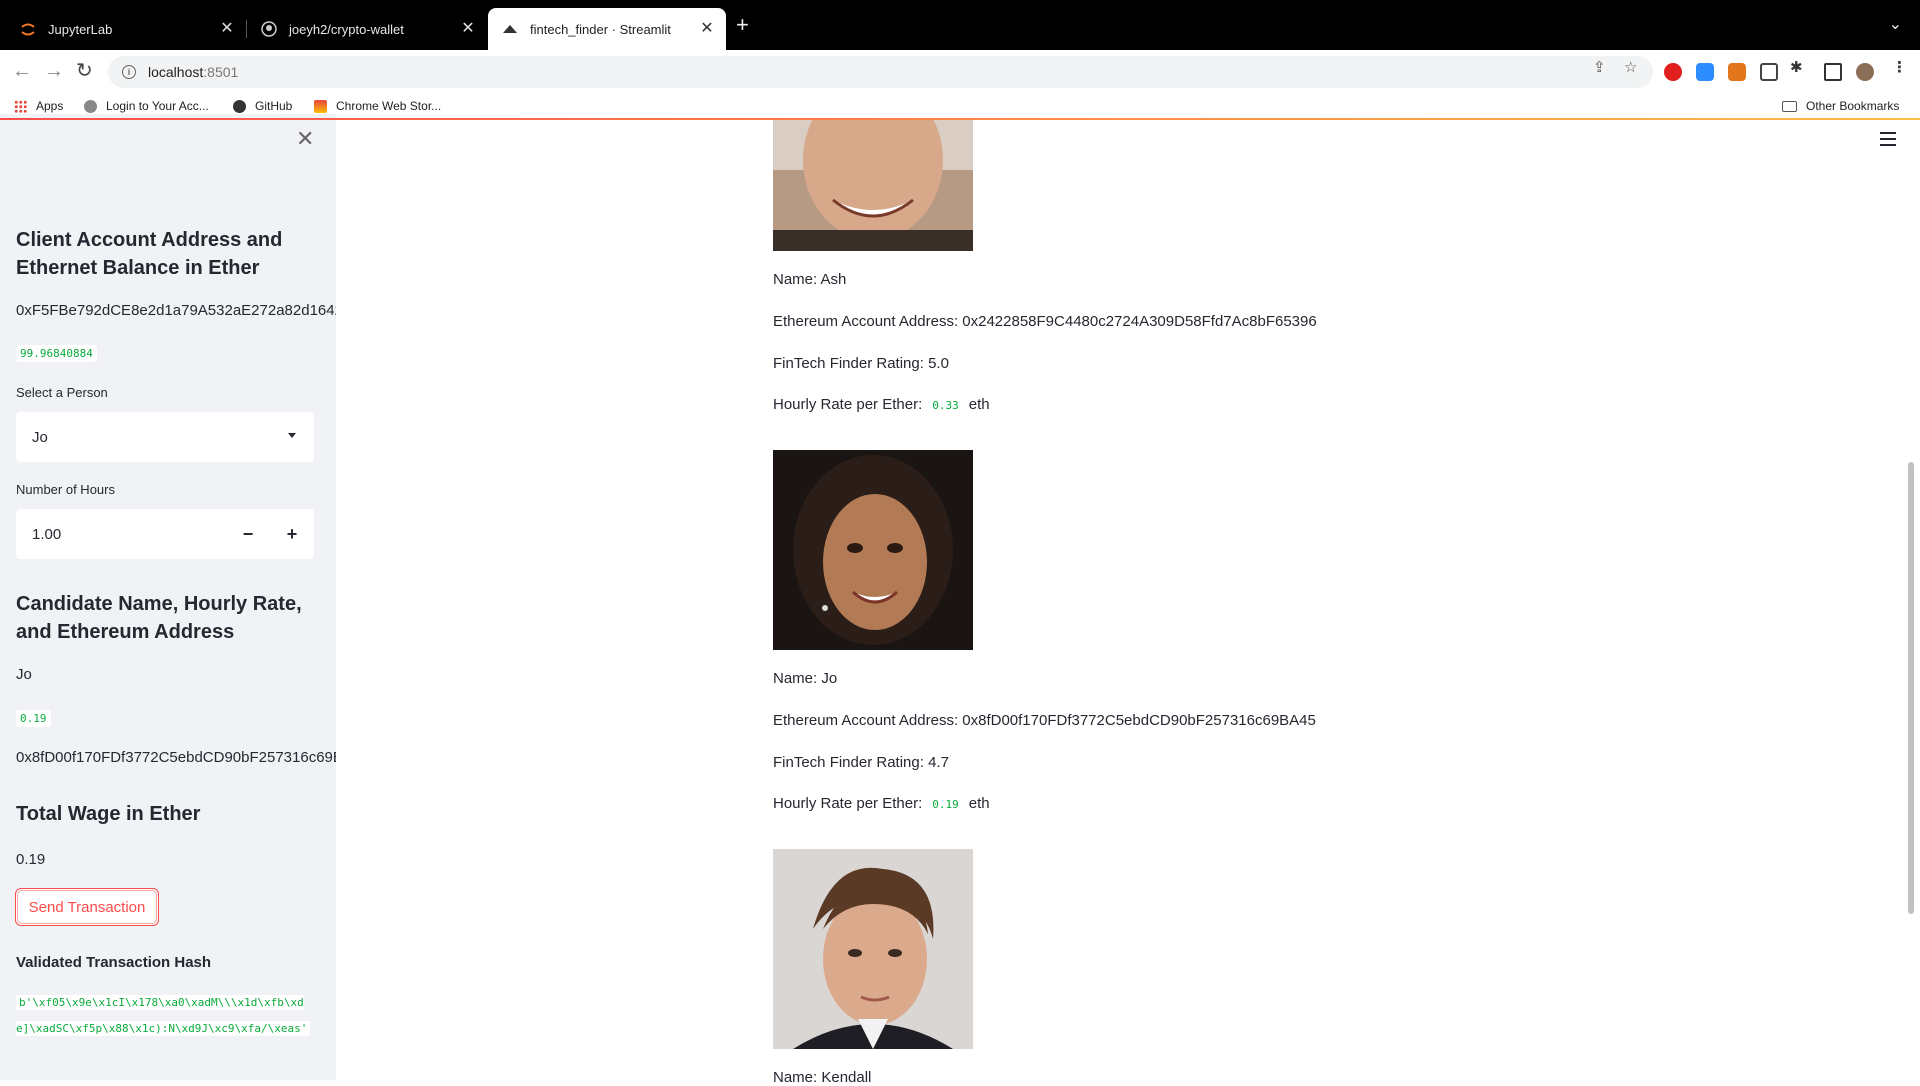 This screenshot has height=1086, width=1920. What do you see at coordinates (945, 804) in the screenshot?
I see `rate-value: 0.19` at bounding box center [945, 804].